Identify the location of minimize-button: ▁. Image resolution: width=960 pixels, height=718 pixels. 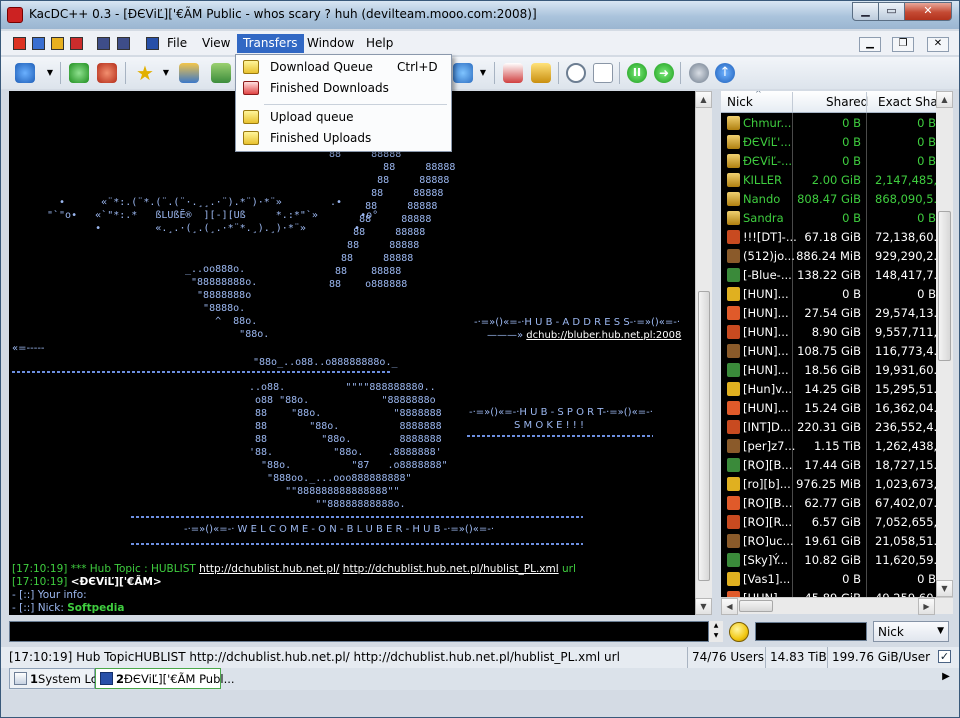
(865, 11).